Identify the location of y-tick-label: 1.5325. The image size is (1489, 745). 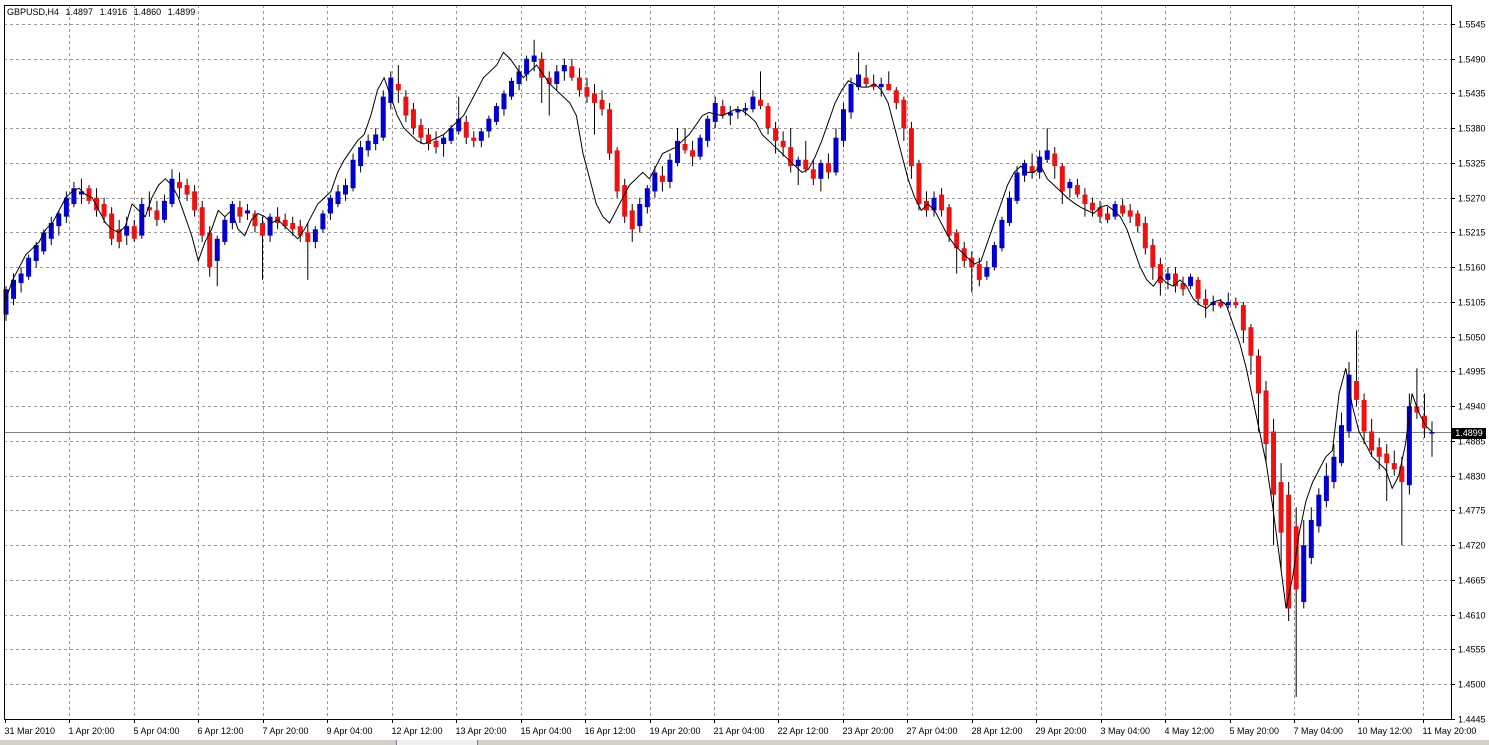
(1472, 164).